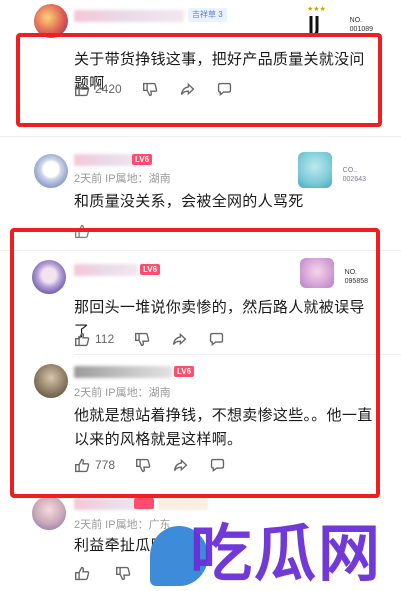 The width and height of the screenshot is (401, 591). What do you see at coordinates (286, 553) in the screenshot?
I see `watermark-text: 吃瓜网` at bounding box center [286, 553].